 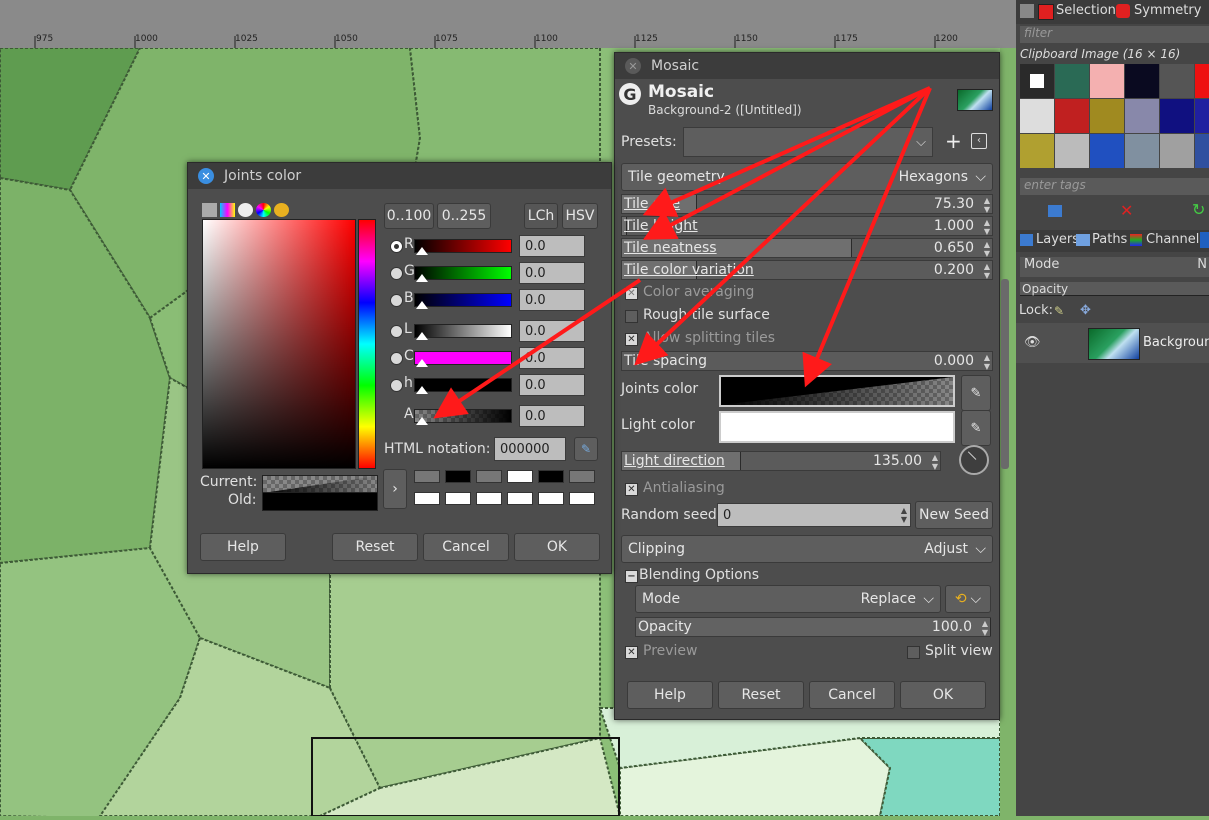 What do you see at coordinates (1204, 240) in the screenshot?
I see `tab-overflow-icon` at bounding box center [1204, 240].